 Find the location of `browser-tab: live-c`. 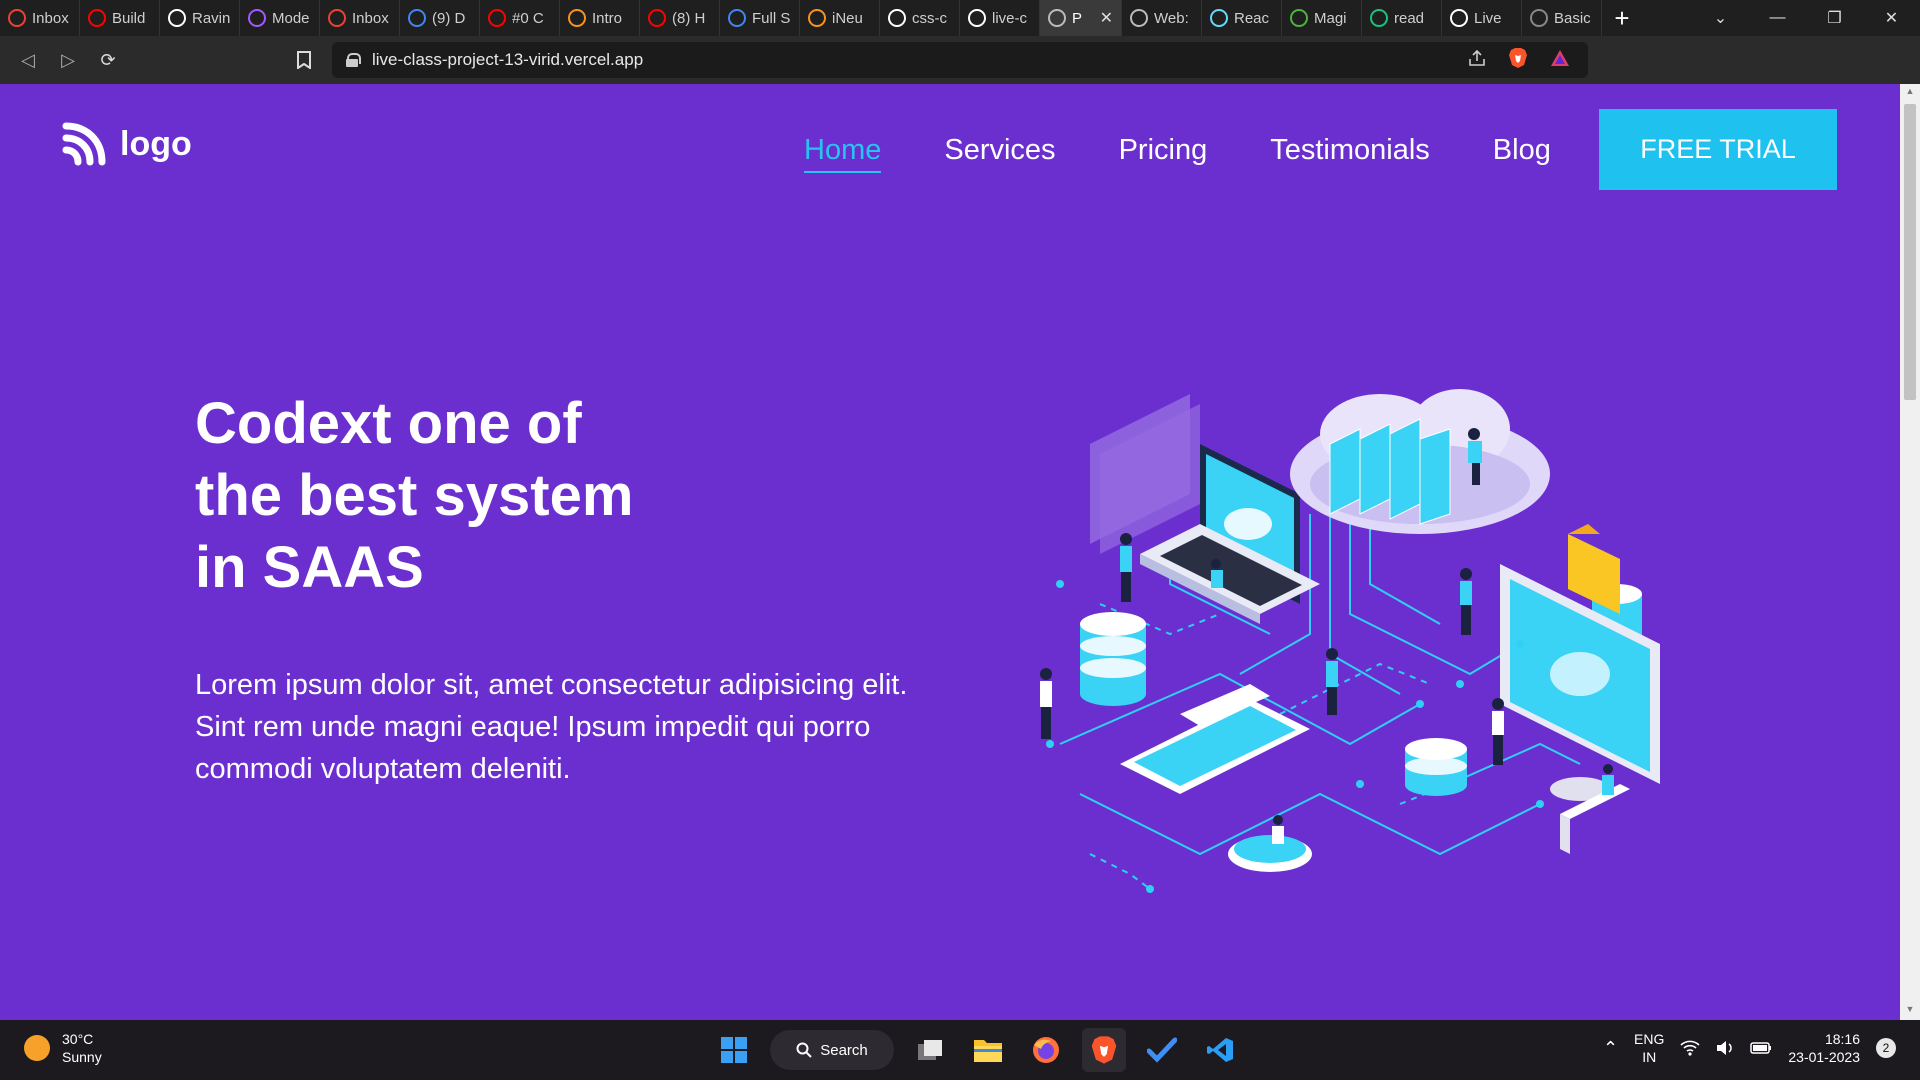

browser-tab: live-c is located at coordinates (1000, 18).